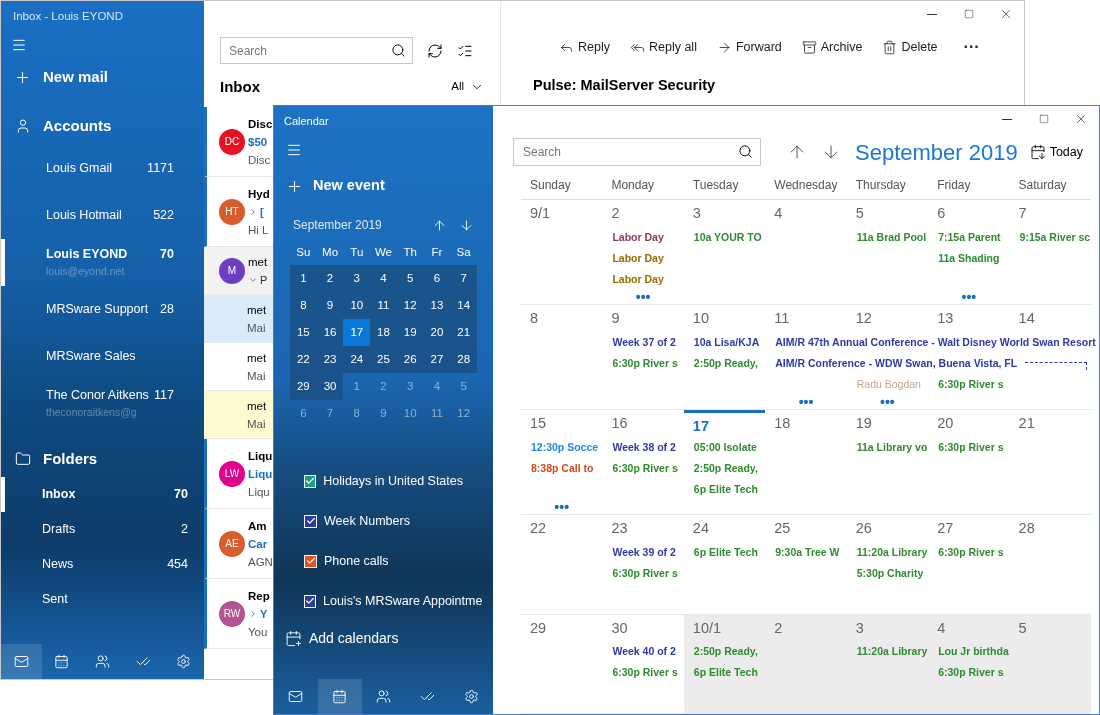 The height and width of the screenshot is (715, 1100). What do you see at coordinates (644, 552) in the screenshot?
I see `calendar-event: Week 39 of 2` at bounding box center [644, 552].